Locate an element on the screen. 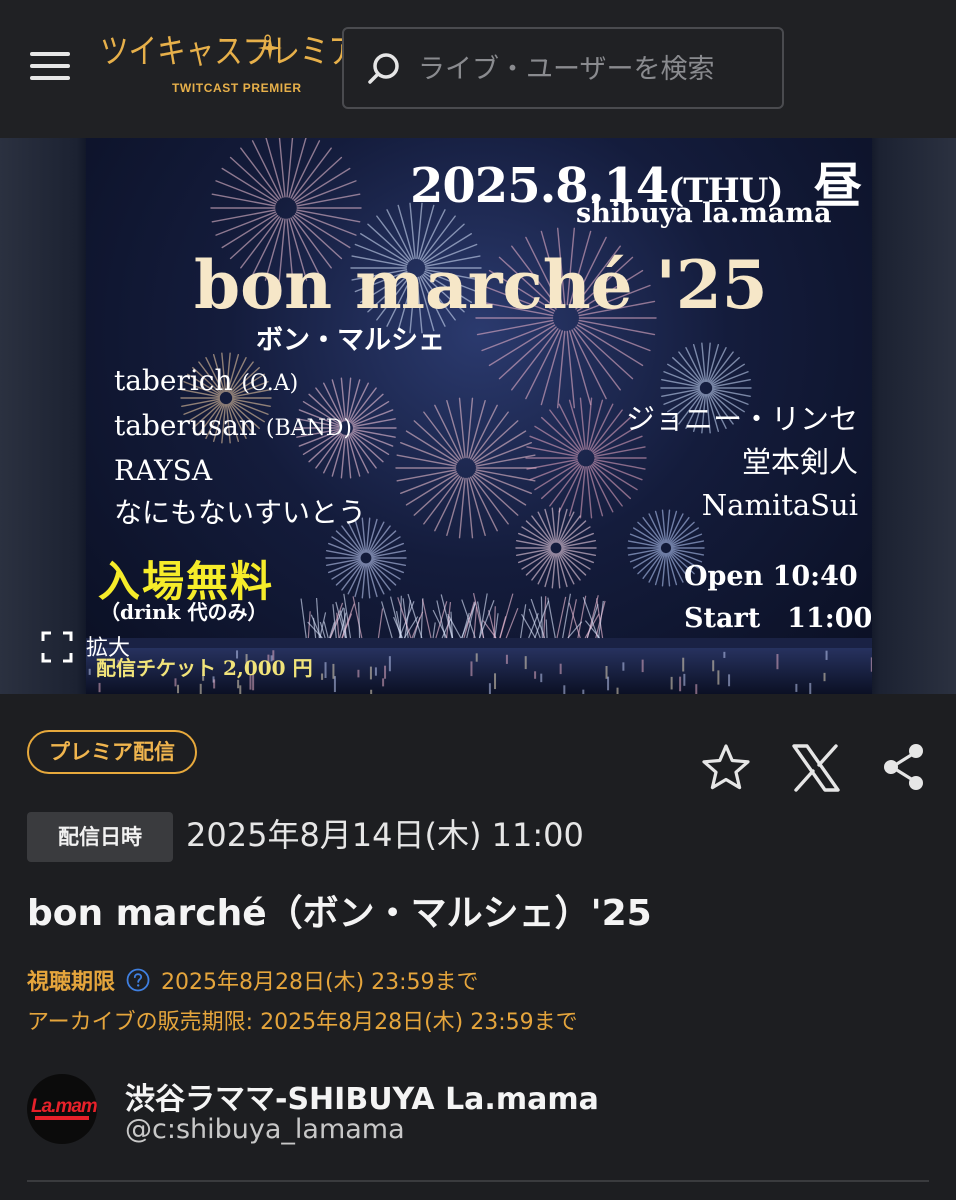  share-button is located at coordinates (906, 768).